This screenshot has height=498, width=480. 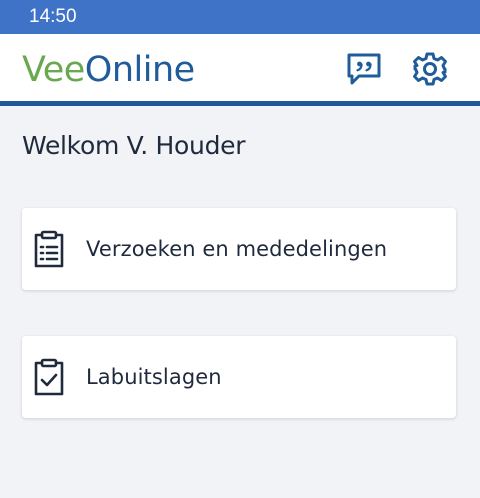 I want to click on app-bar-divider, so click(x=240, y=103).